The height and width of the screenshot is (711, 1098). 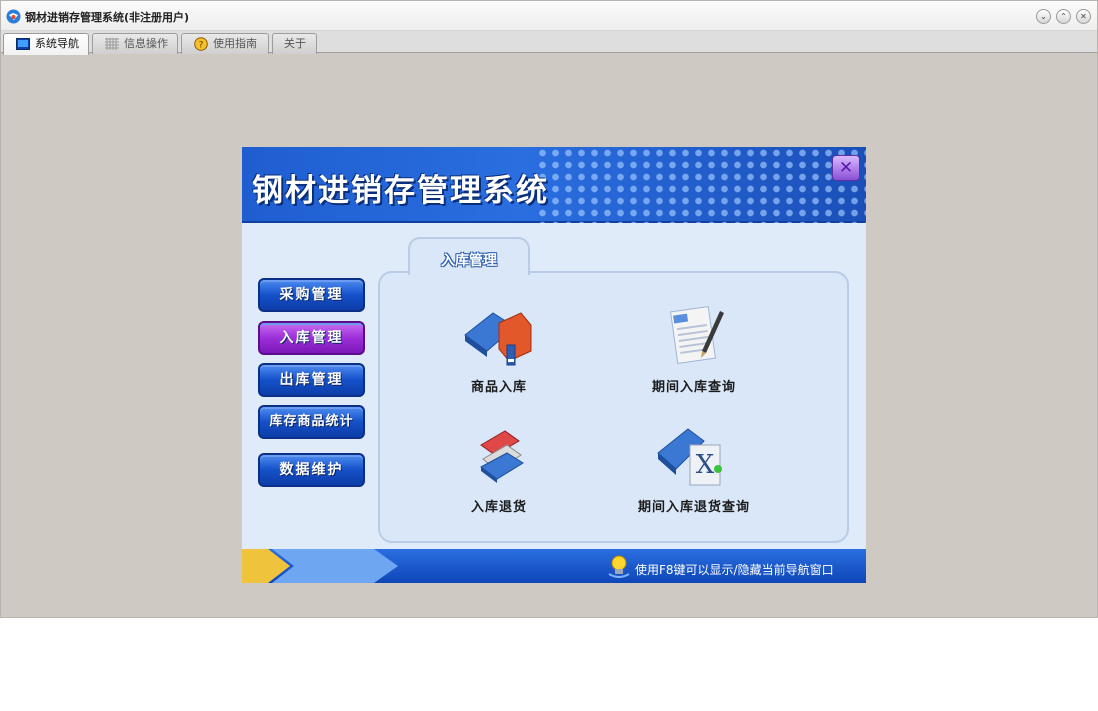 What do you see at coordinates (23, 44) in the screenshot?
I see `monitor-icon` at bounding box center [23, 44].